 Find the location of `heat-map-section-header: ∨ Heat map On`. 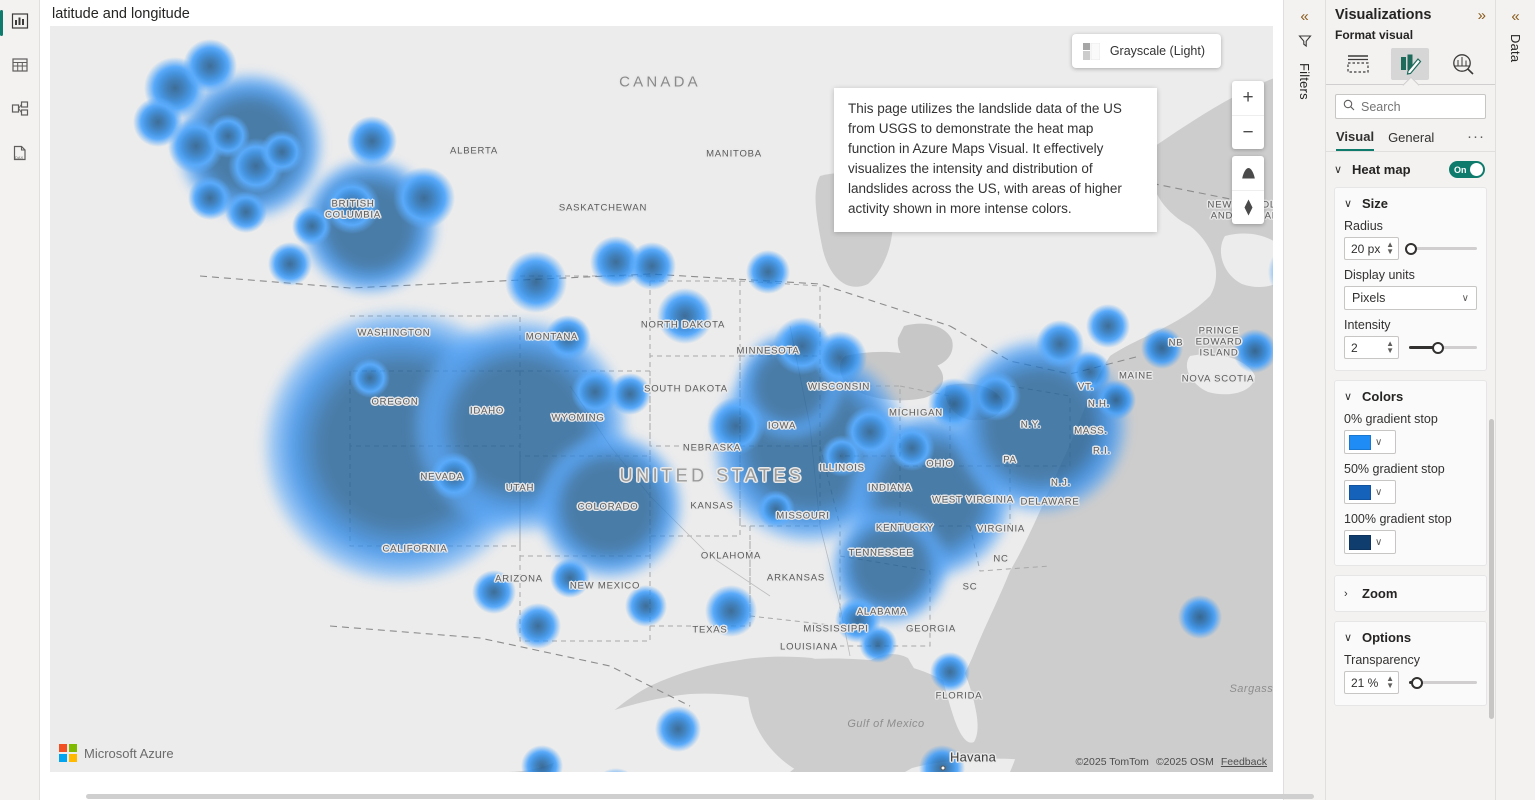

heat-map-section-header: ∨ Heat map On is located at coordinates (1410, 169).